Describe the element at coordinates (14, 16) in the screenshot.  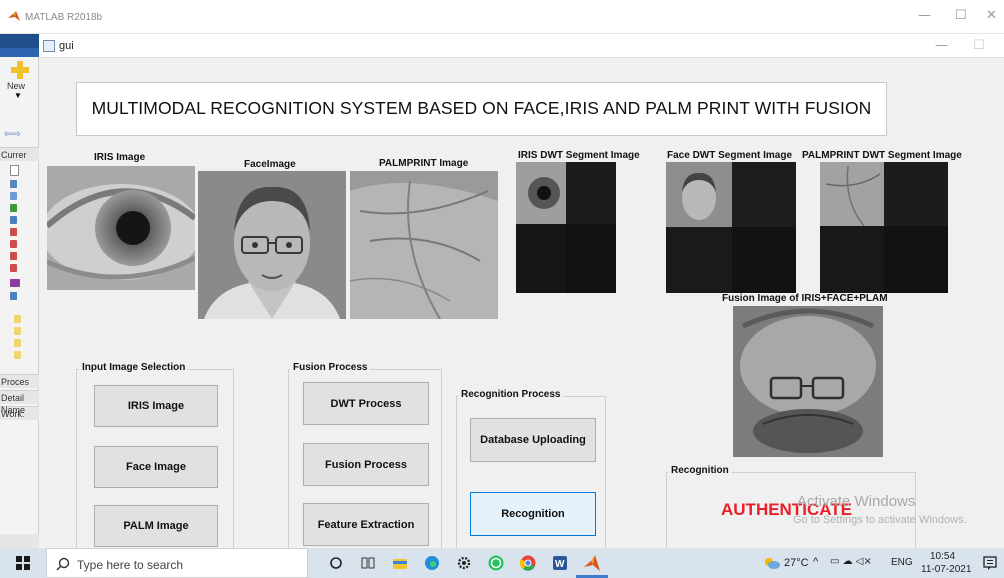
I see `matlab-logo-icon` at that location.